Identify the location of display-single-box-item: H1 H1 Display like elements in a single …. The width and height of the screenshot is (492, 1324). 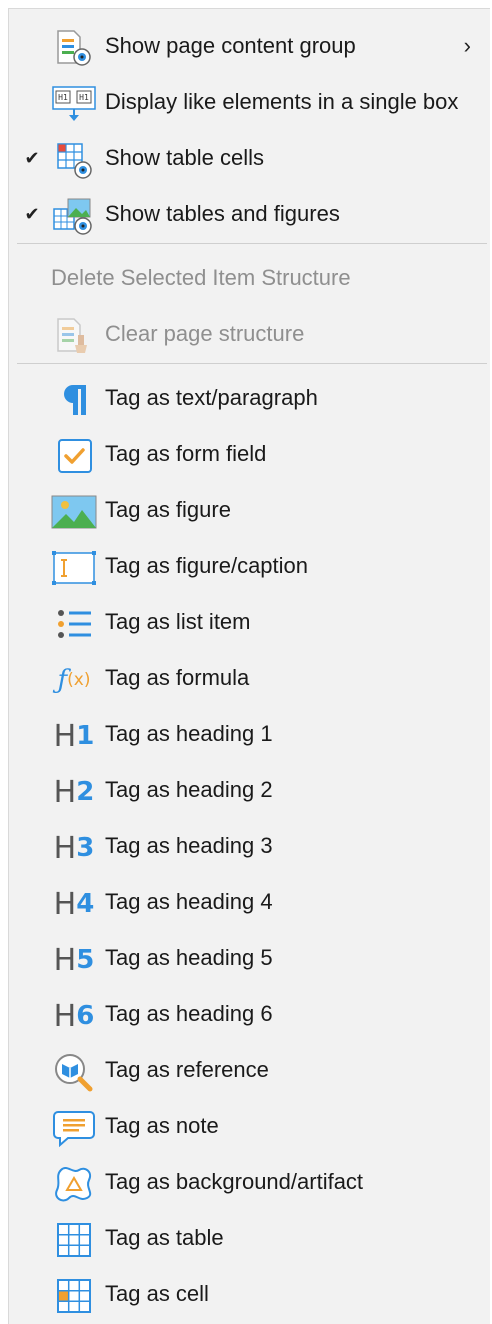
(249, 102).